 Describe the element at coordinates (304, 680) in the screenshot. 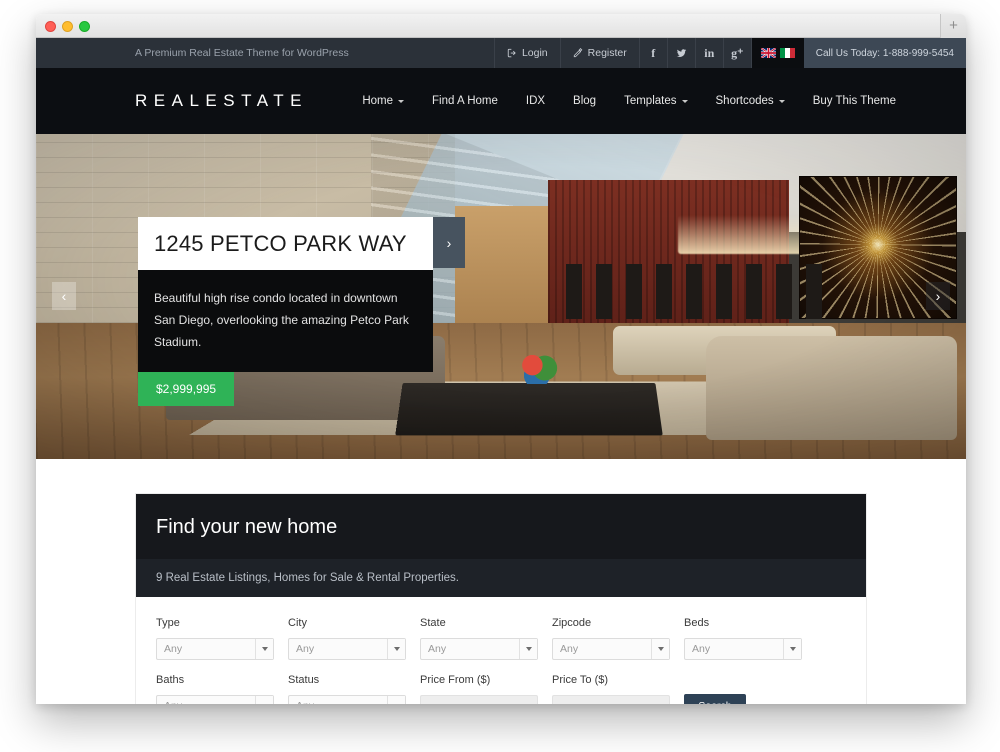

I see `label-status: Status` at that location.